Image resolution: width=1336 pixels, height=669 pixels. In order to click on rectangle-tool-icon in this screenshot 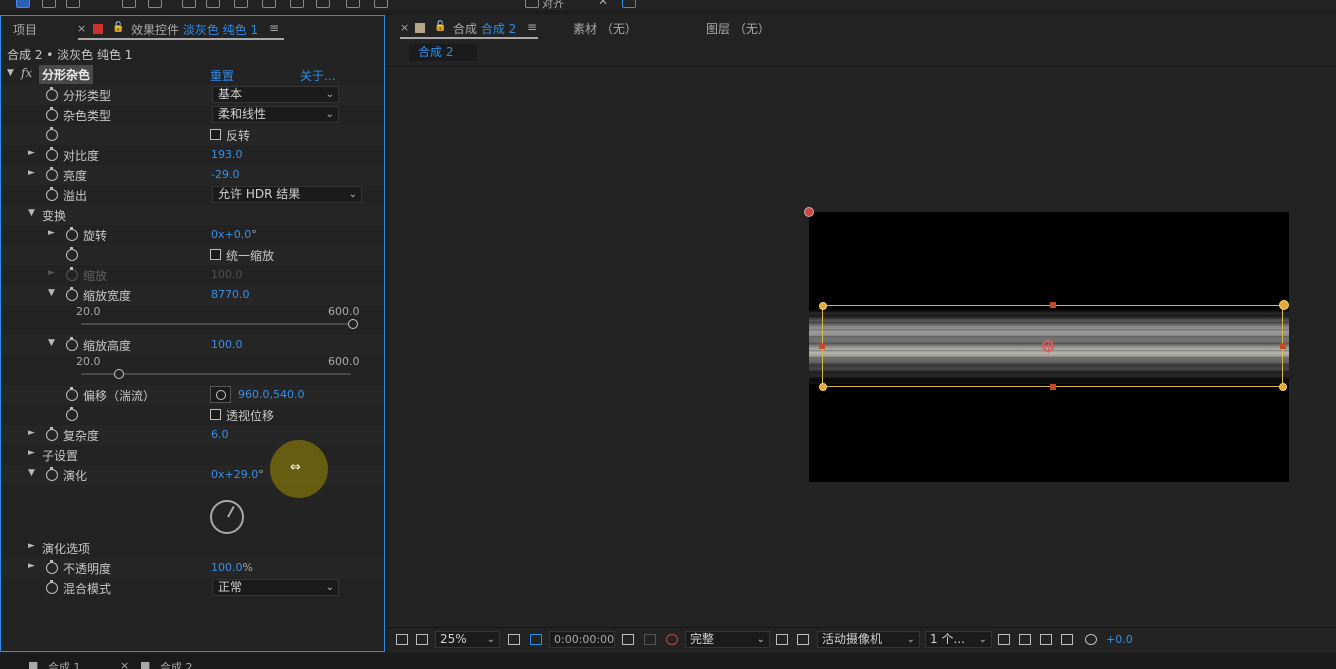, I will do `click(189, 4)`.